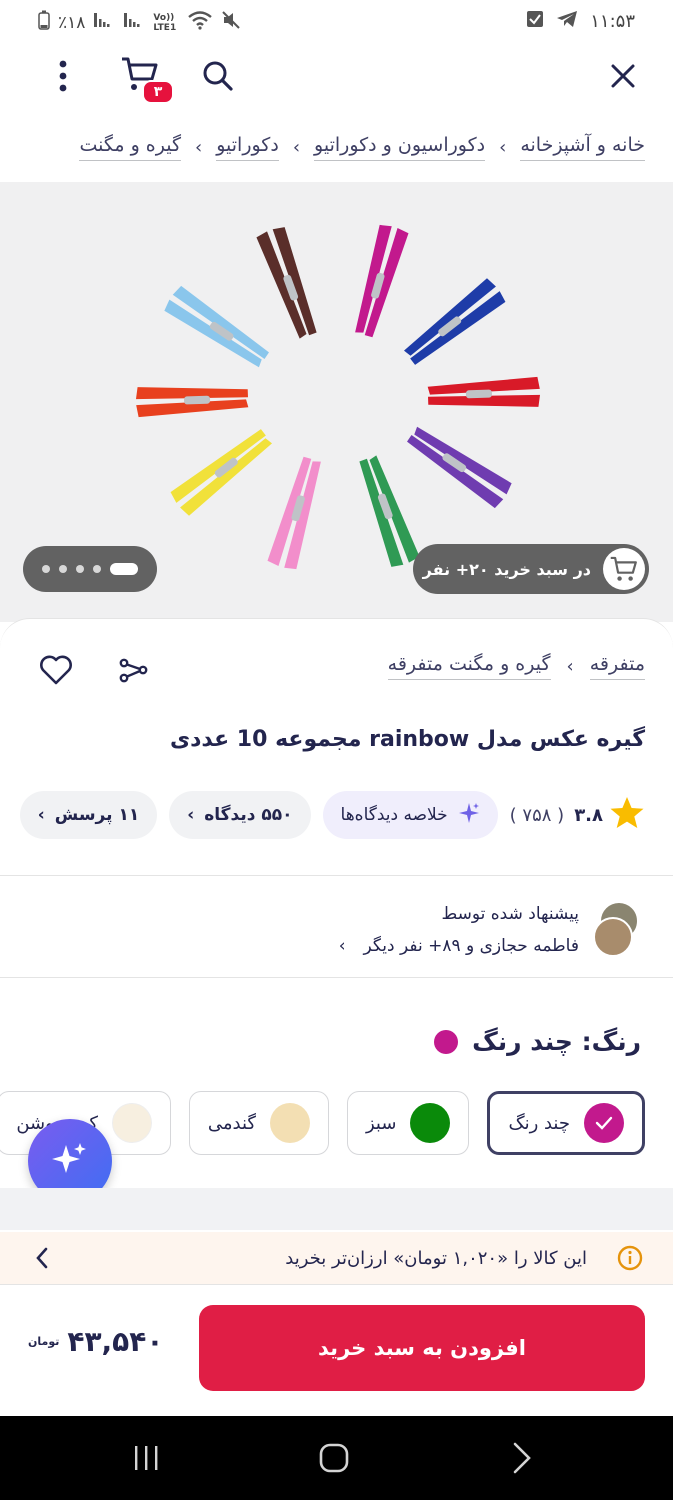 The image size is (673, 1500). I want to click on heart-icon, so click(56, 670).